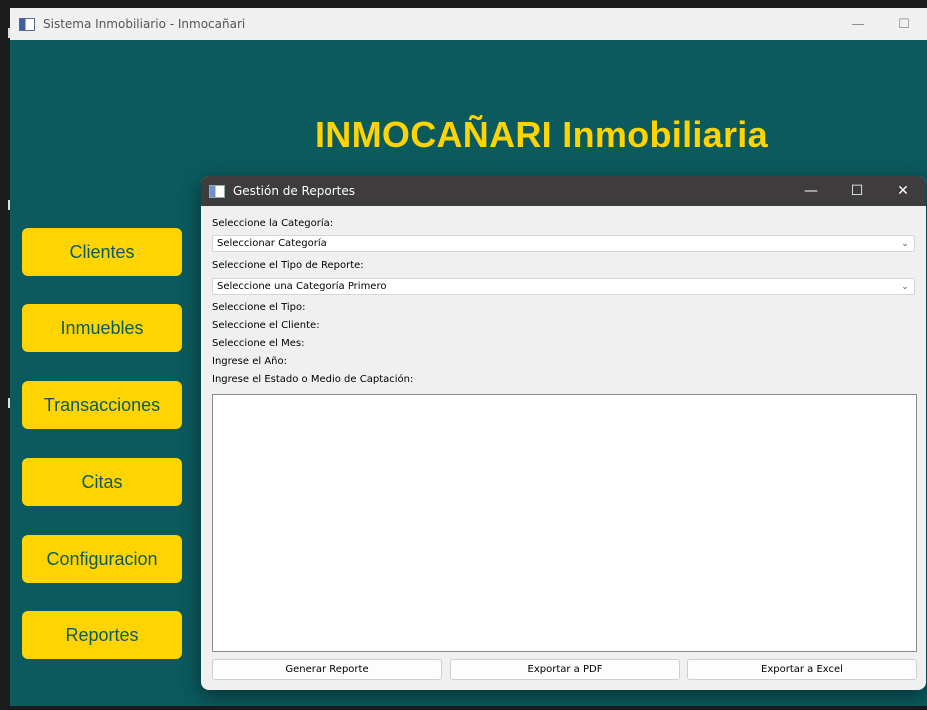  Describe the element at coordinates (249, 361) in the screenshot. I see `year-label: Ingrese el Año:` at that location.